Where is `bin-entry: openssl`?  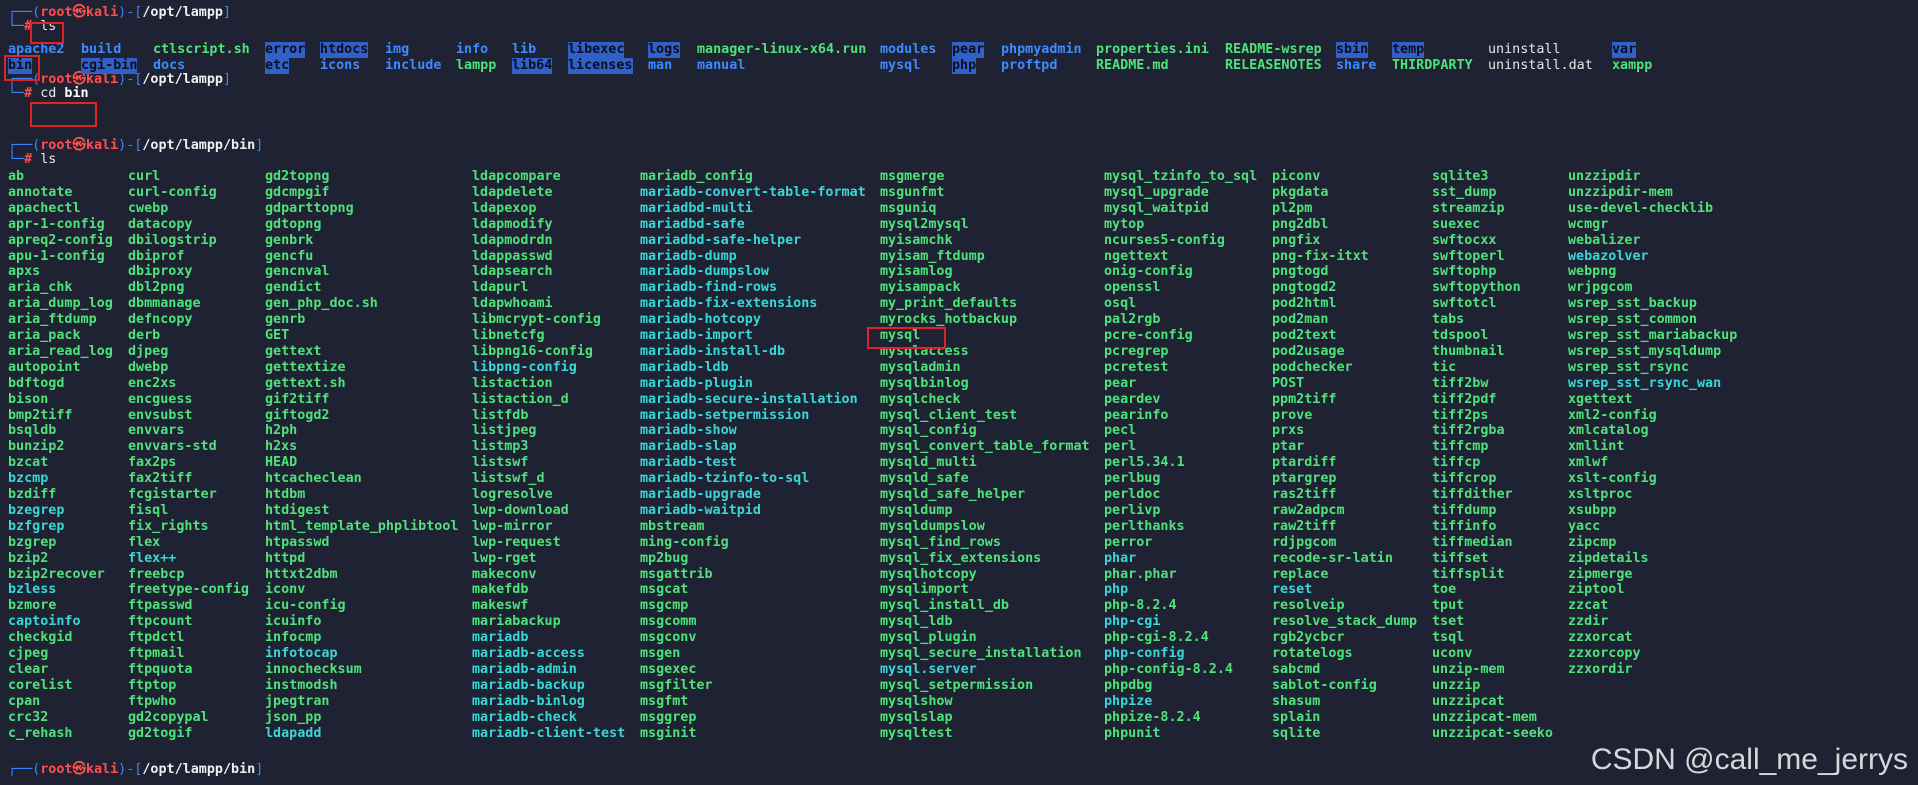 bin-entry: openssl is located at coordinates (1132, 288).